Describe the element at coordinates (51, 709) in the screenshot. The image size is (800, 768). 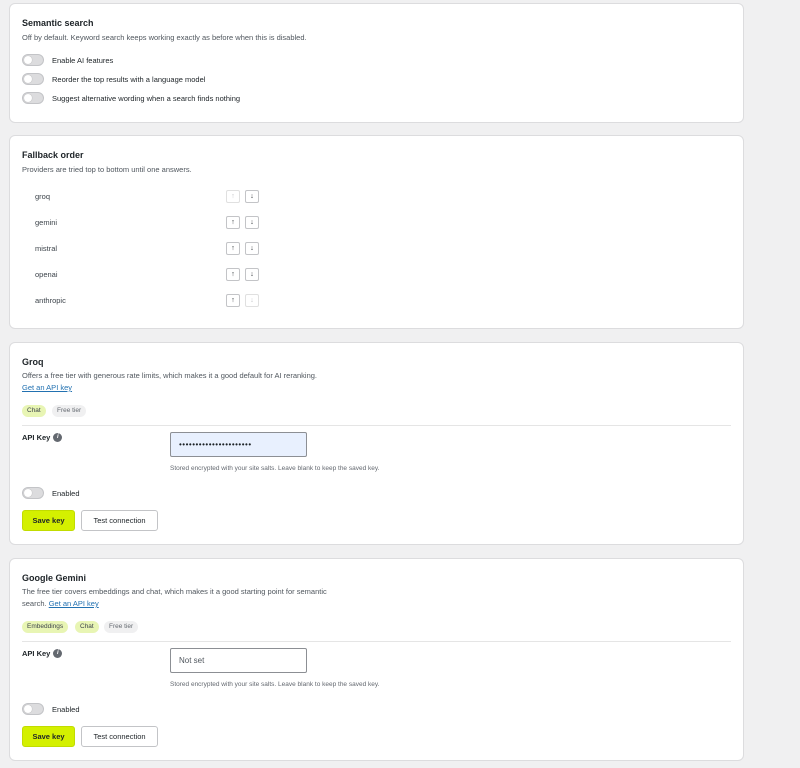
I see `gemini-enabled-toggle-row: Enabled` at that location.